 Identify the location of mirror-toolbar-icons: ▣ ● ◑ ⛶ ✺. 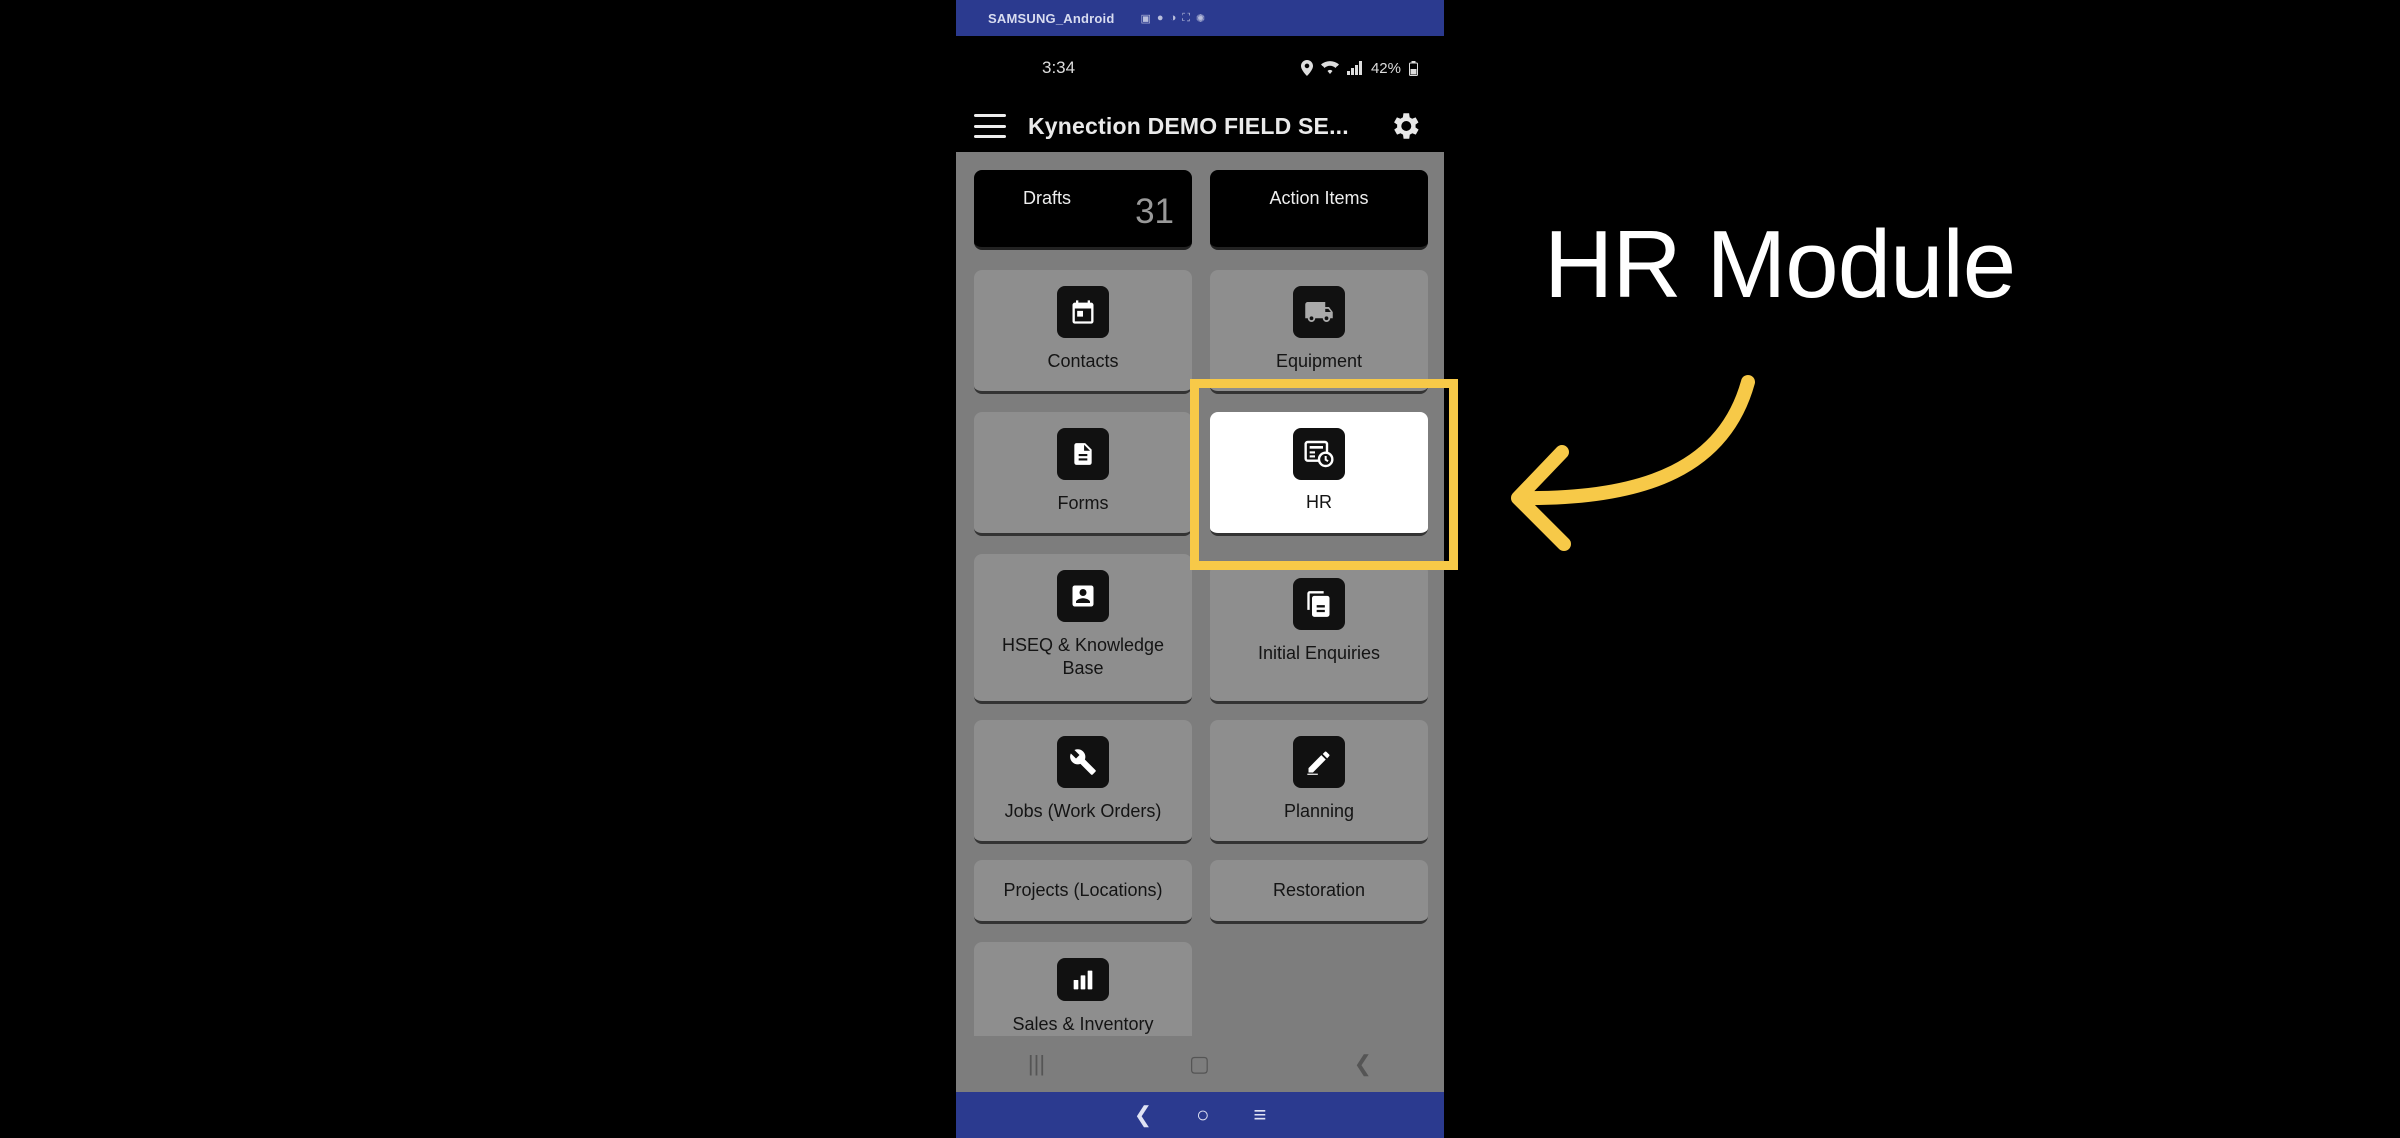
(1173, 18).